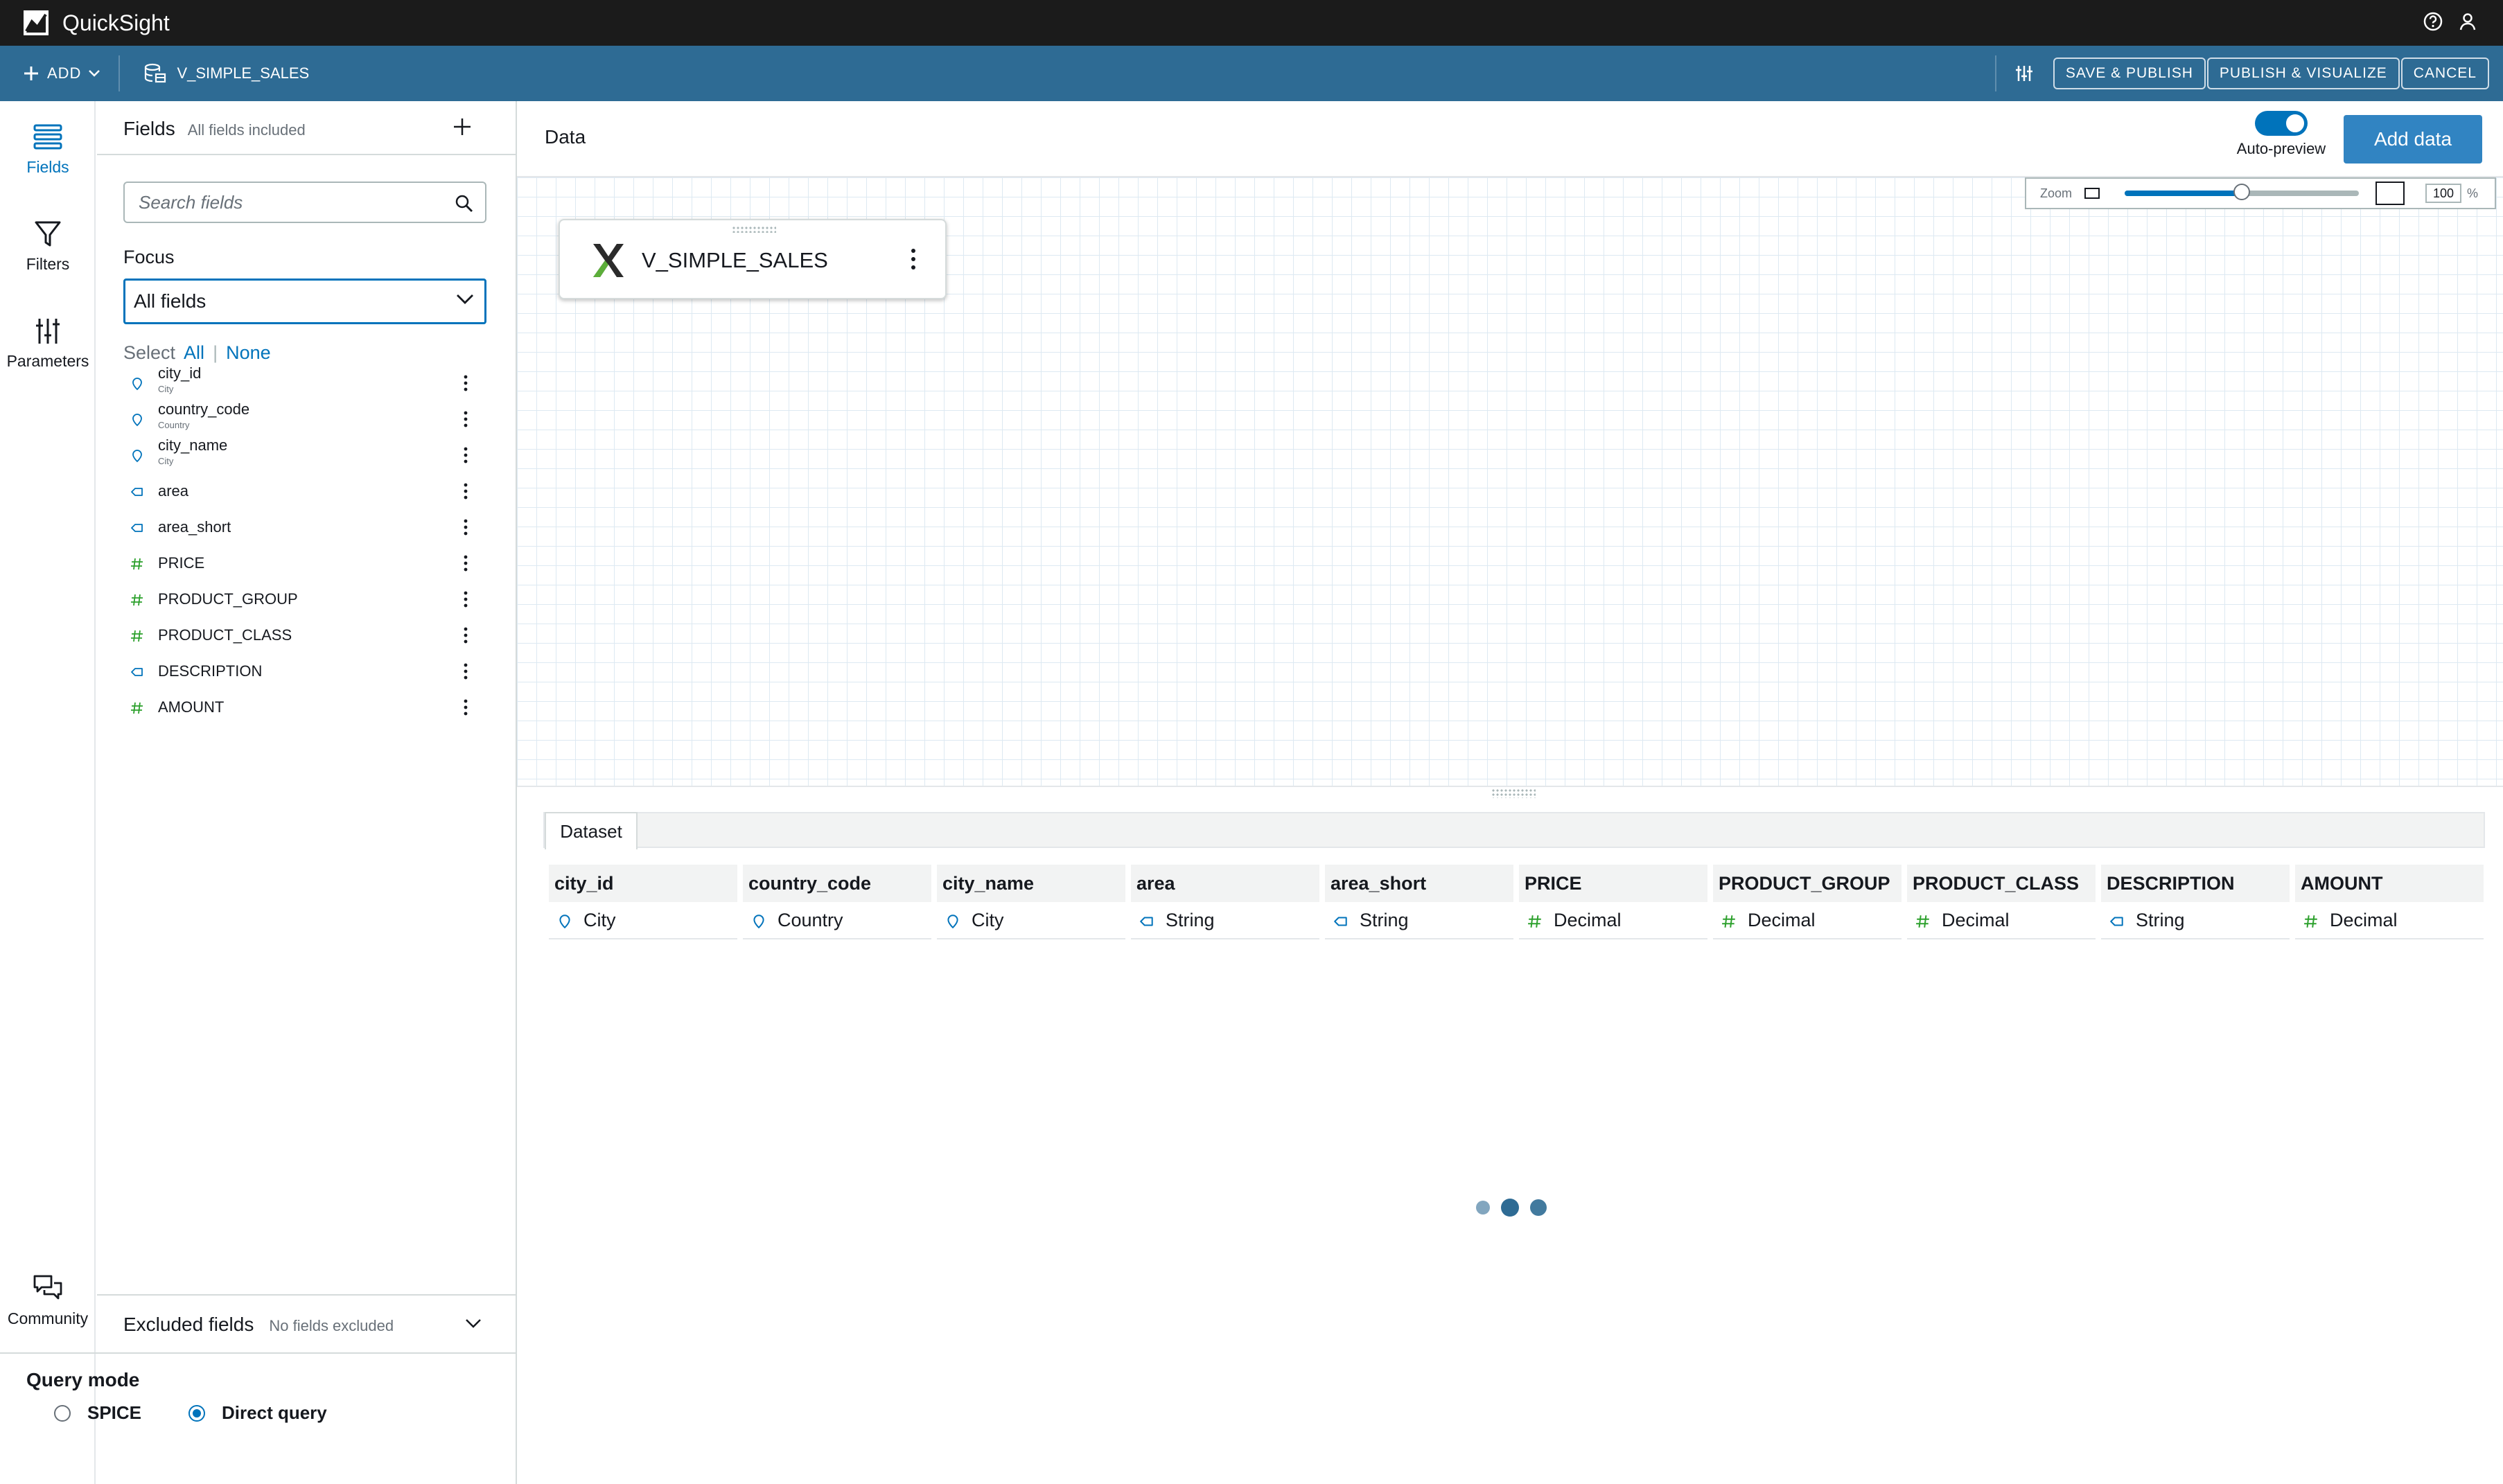 The width and height of the screenshot is (2503, 1484). Describe the element at coordinates (306, 707) in the screenshot. I see `field-list-item: AMOUNT` at that location.